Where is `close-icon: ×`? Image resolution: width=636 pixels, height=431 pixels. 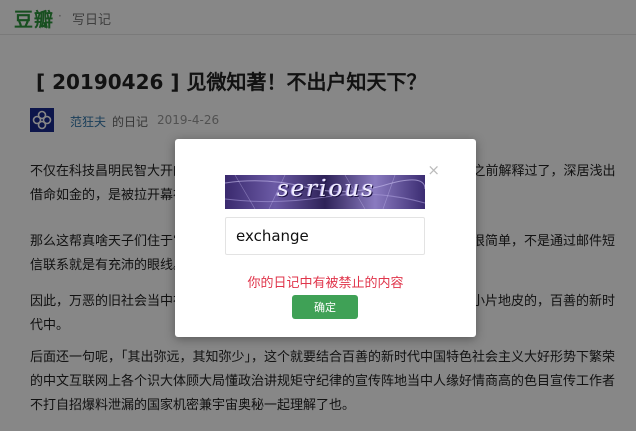 close-icon: × is located at coordinates (433, 170).